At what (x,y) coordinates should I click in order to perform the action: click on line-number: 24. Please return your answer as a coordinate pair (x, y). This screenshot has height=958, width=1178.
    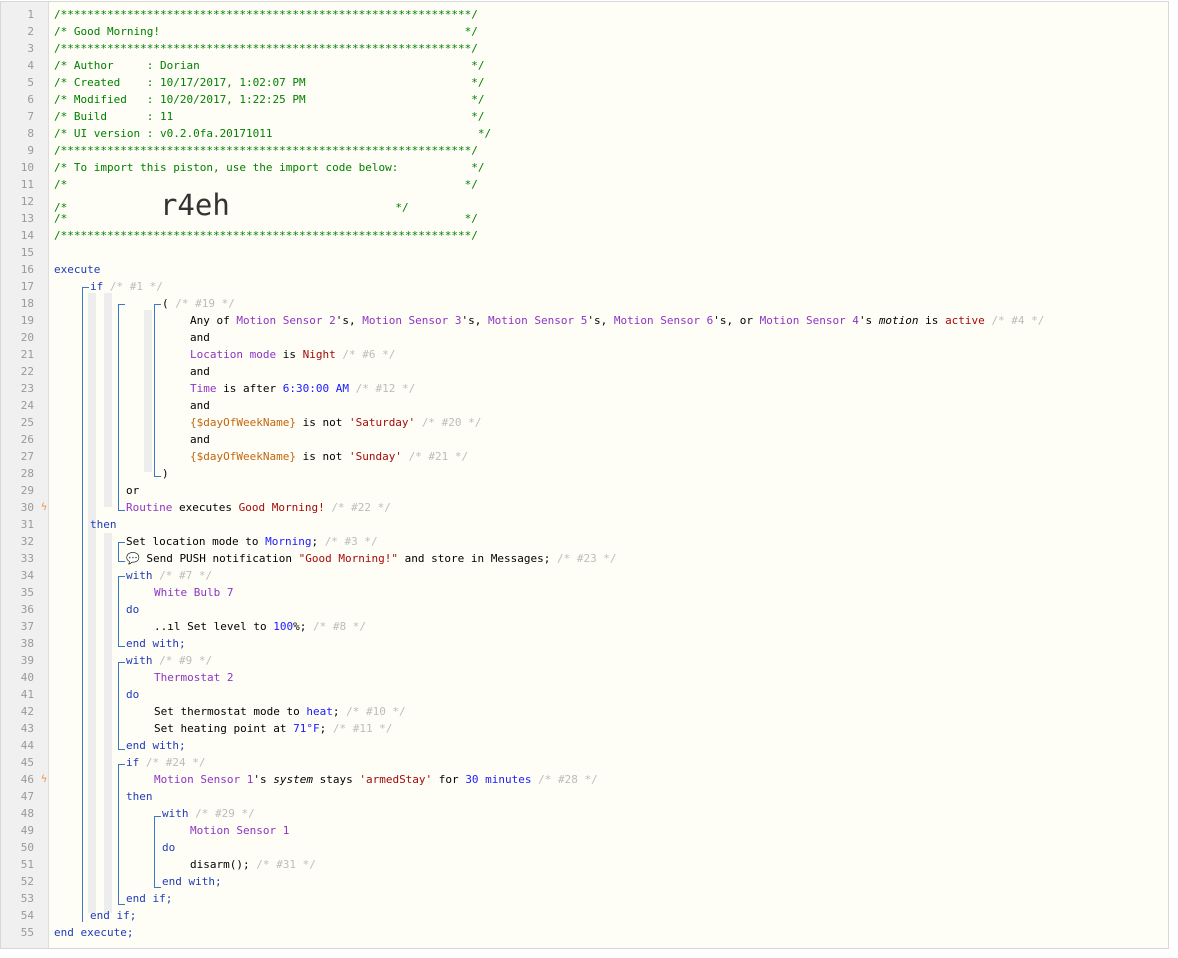
    Looking at the image, I should click on (27, 405).